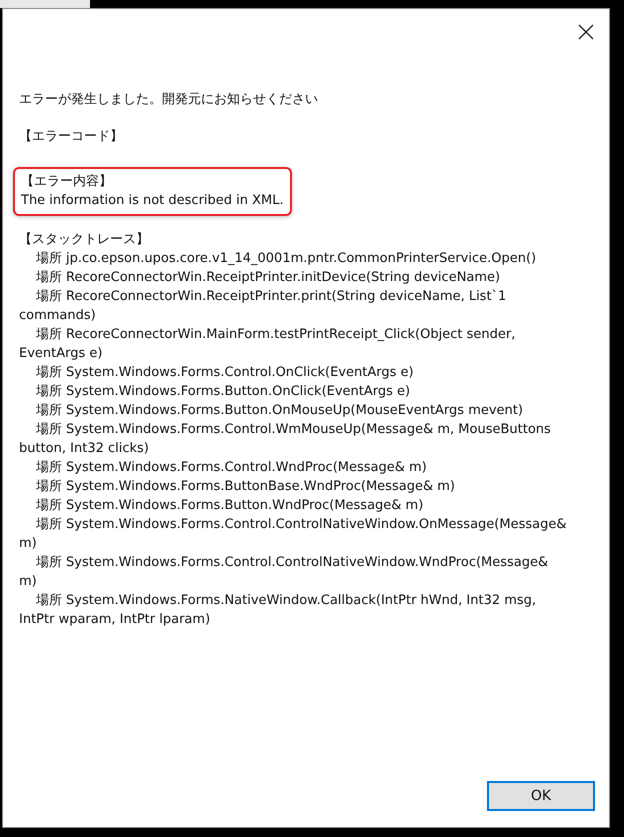  I want to click on error-code-heading: 【エラーコード】, so click(71, 137).